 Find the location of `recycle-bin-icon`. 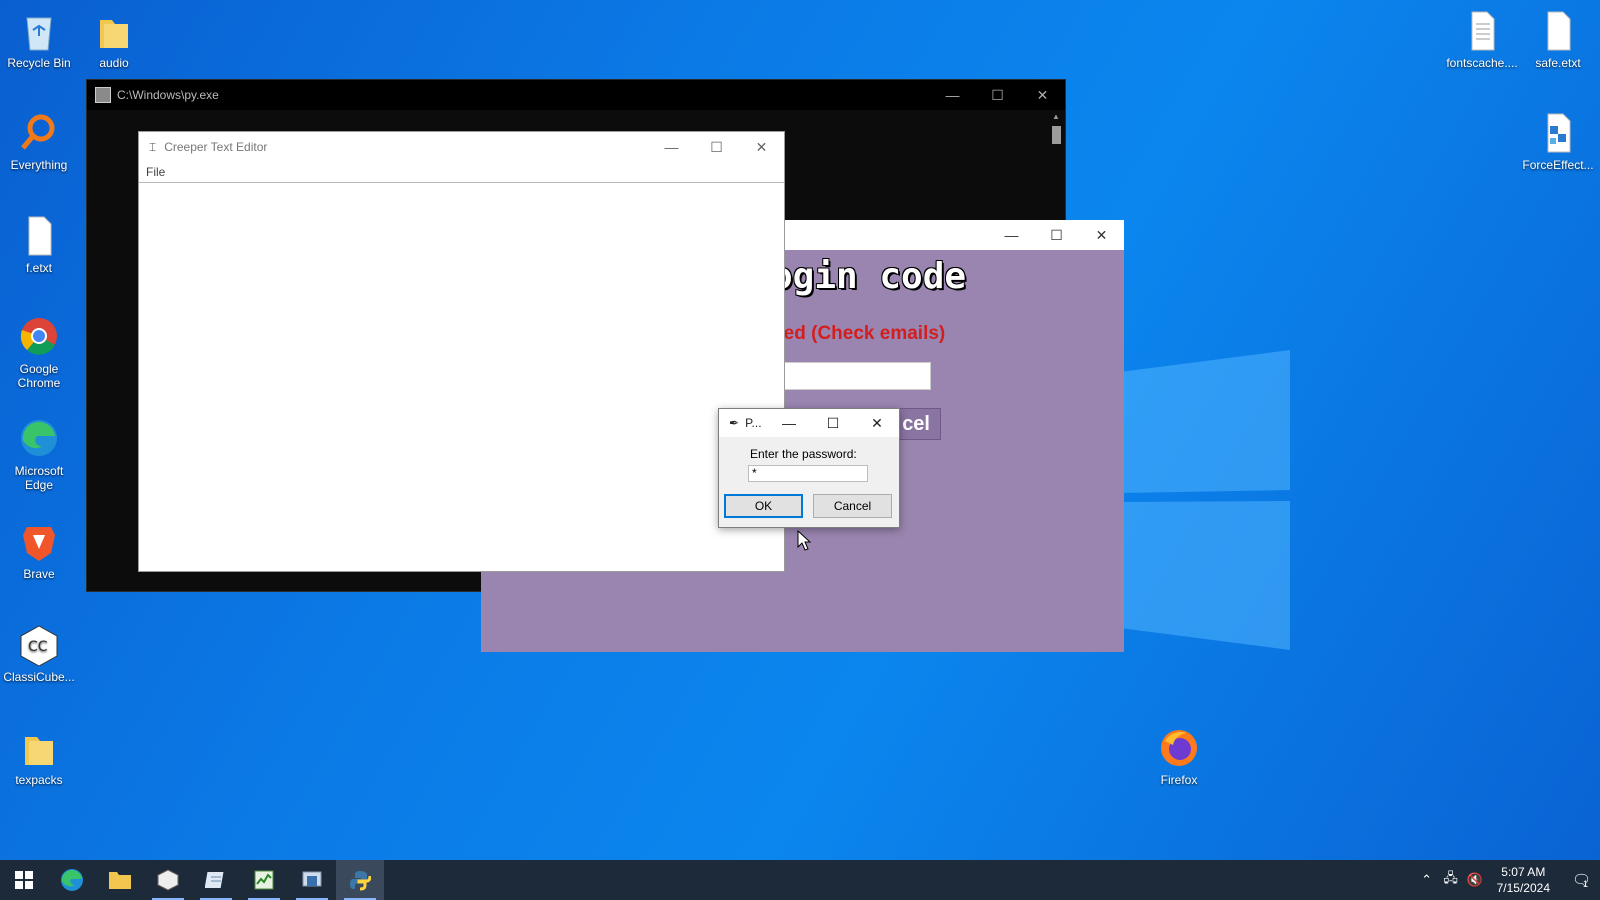

recycle-bin-icon is located at coordinates (39, 31).